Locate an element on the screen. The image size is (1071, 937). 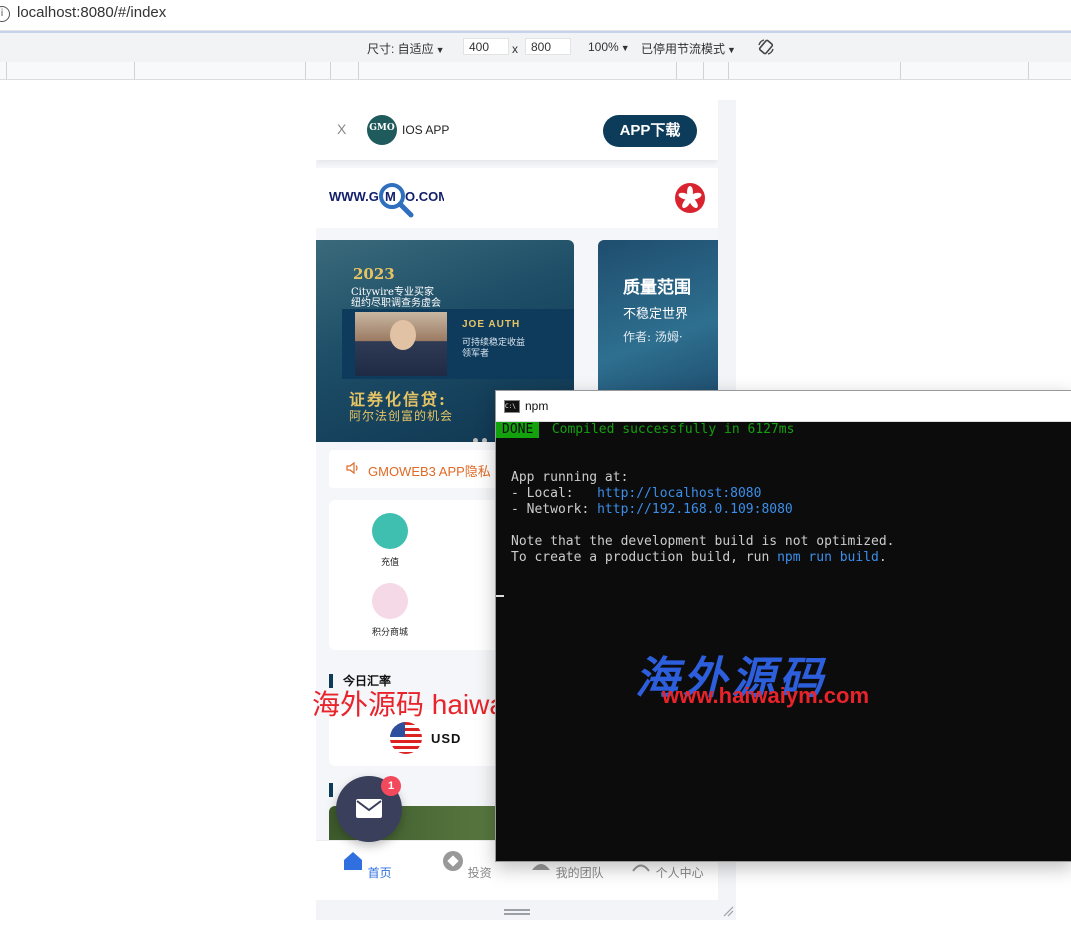
local-line: - Local: http://localhost:8080 is located at coordinates (636, 494).